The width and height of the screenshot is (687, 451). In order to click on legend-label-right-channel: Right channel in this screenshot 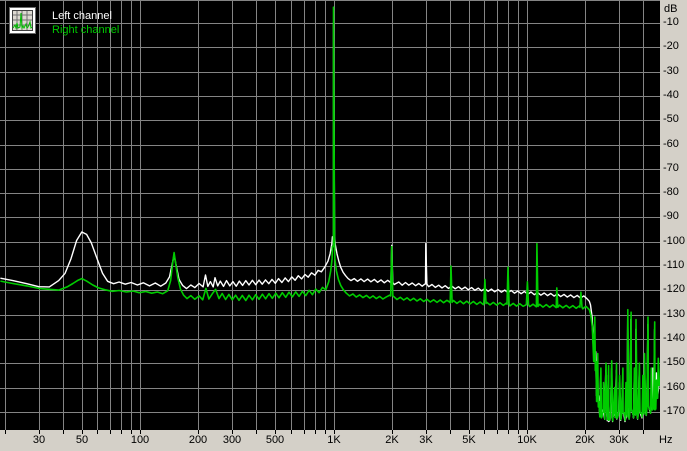, I will do `click(86, 30)`.